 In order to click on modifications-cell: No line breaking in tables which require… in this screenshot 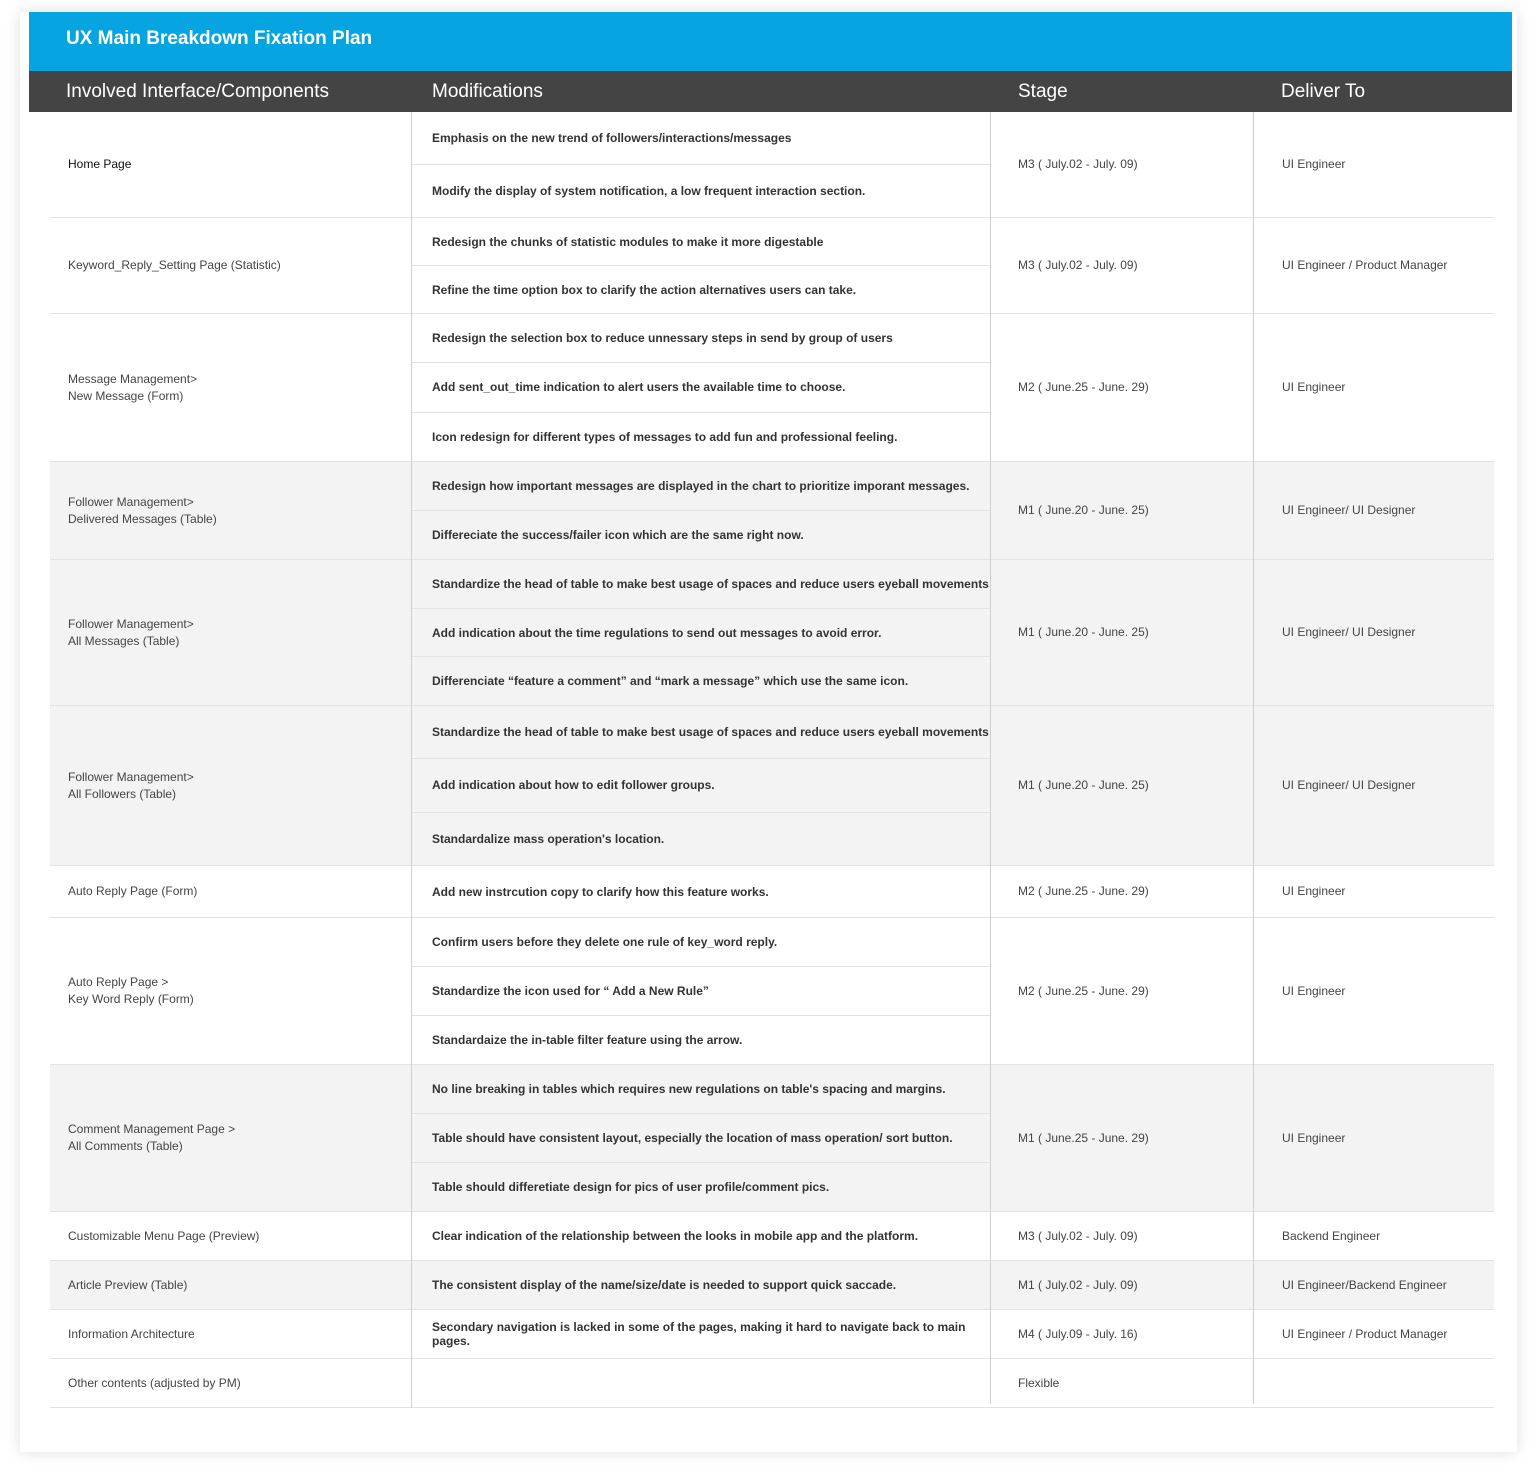, I will do `click(701, 1138)`.